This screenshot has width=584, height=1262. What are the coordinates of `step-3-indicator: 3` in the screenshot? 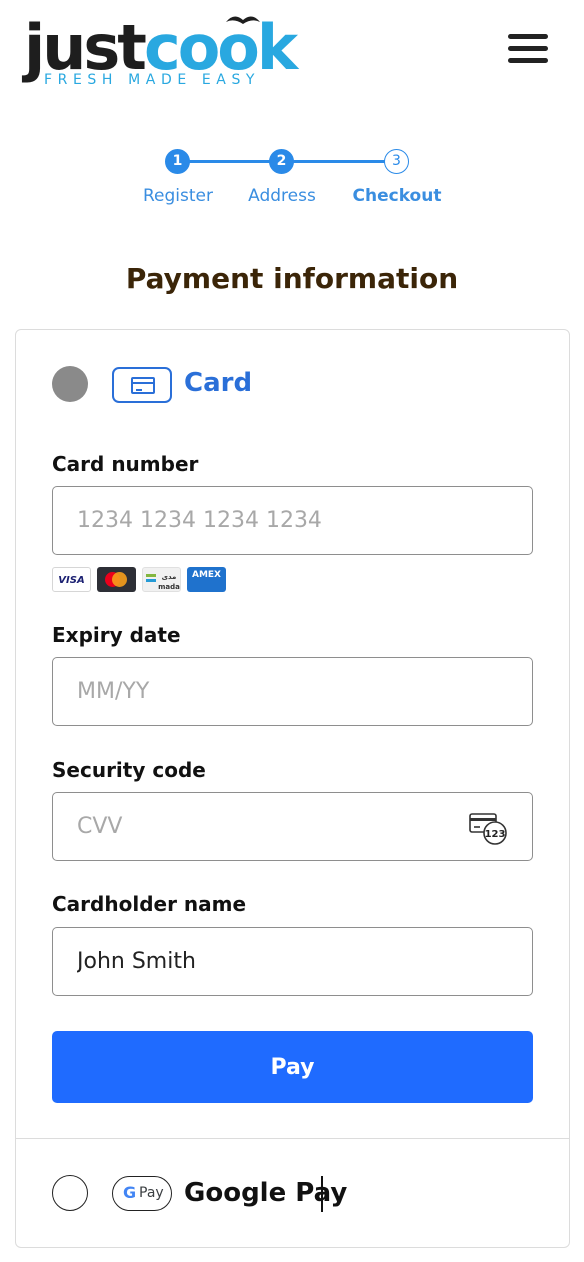 It's located at (396, 161).